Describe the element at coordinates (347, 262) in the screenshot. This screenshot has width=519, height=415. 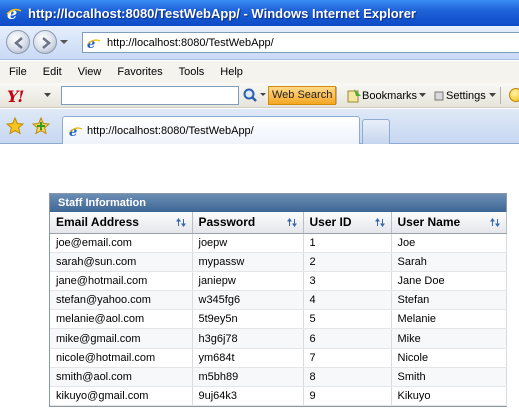
I see `cell-user-id: 2` at that location.